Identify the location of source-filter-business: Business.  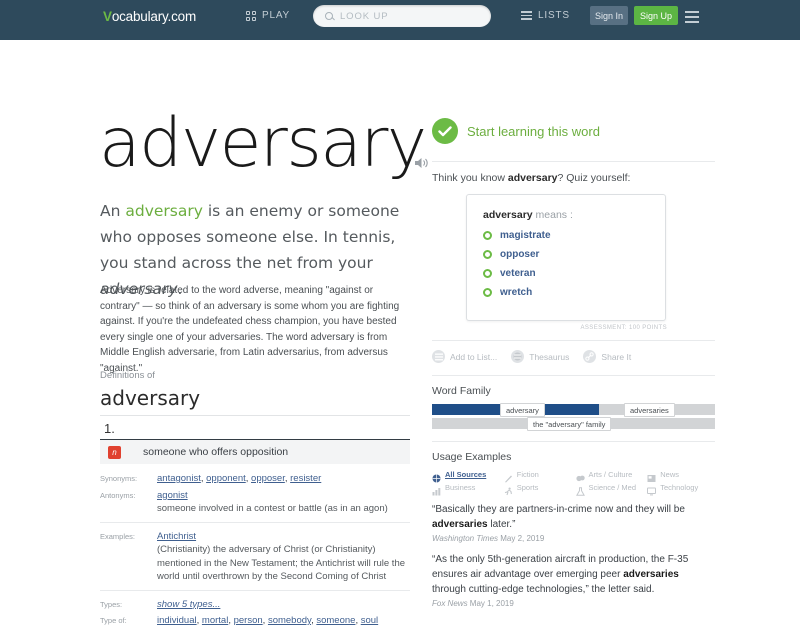
(466, 489).